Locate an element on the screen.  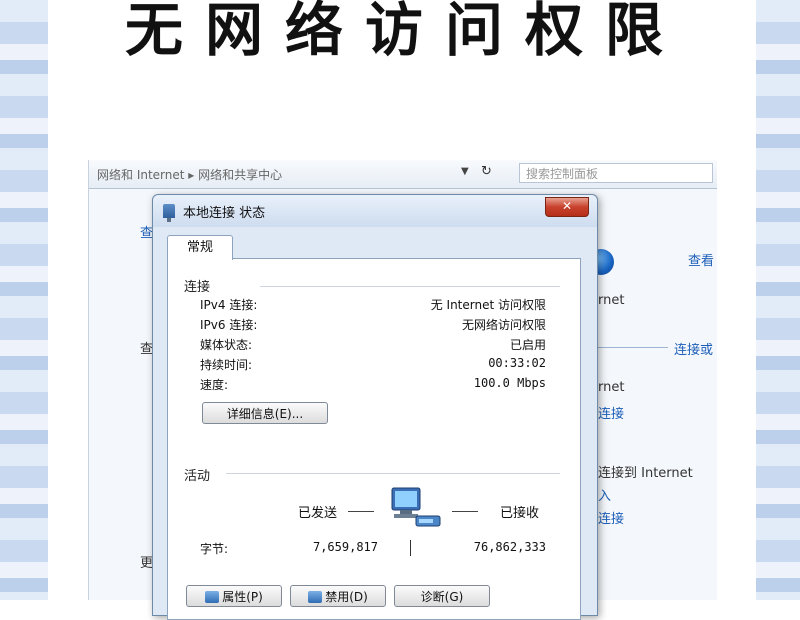
close-button: ✕ is located at coordinates (567, 207).